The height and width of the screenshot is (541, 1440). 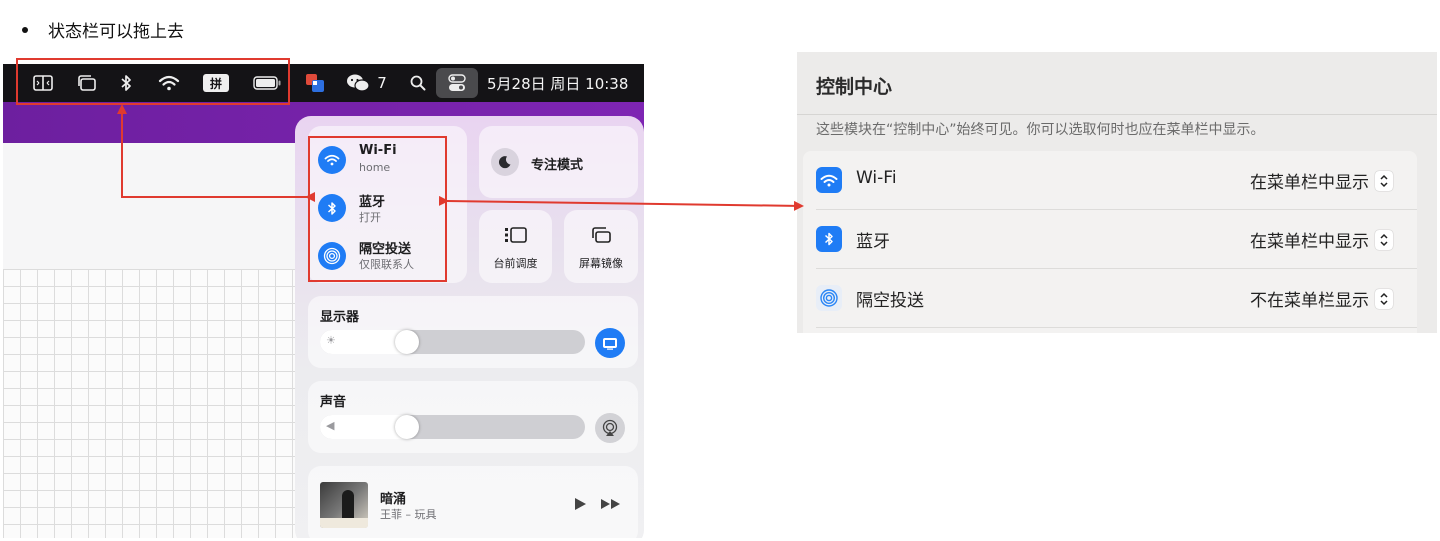 What do you see at coordinates (1117, 114) in the screenshot?
I see `settings-divider` at bounding box center [1117, 114].